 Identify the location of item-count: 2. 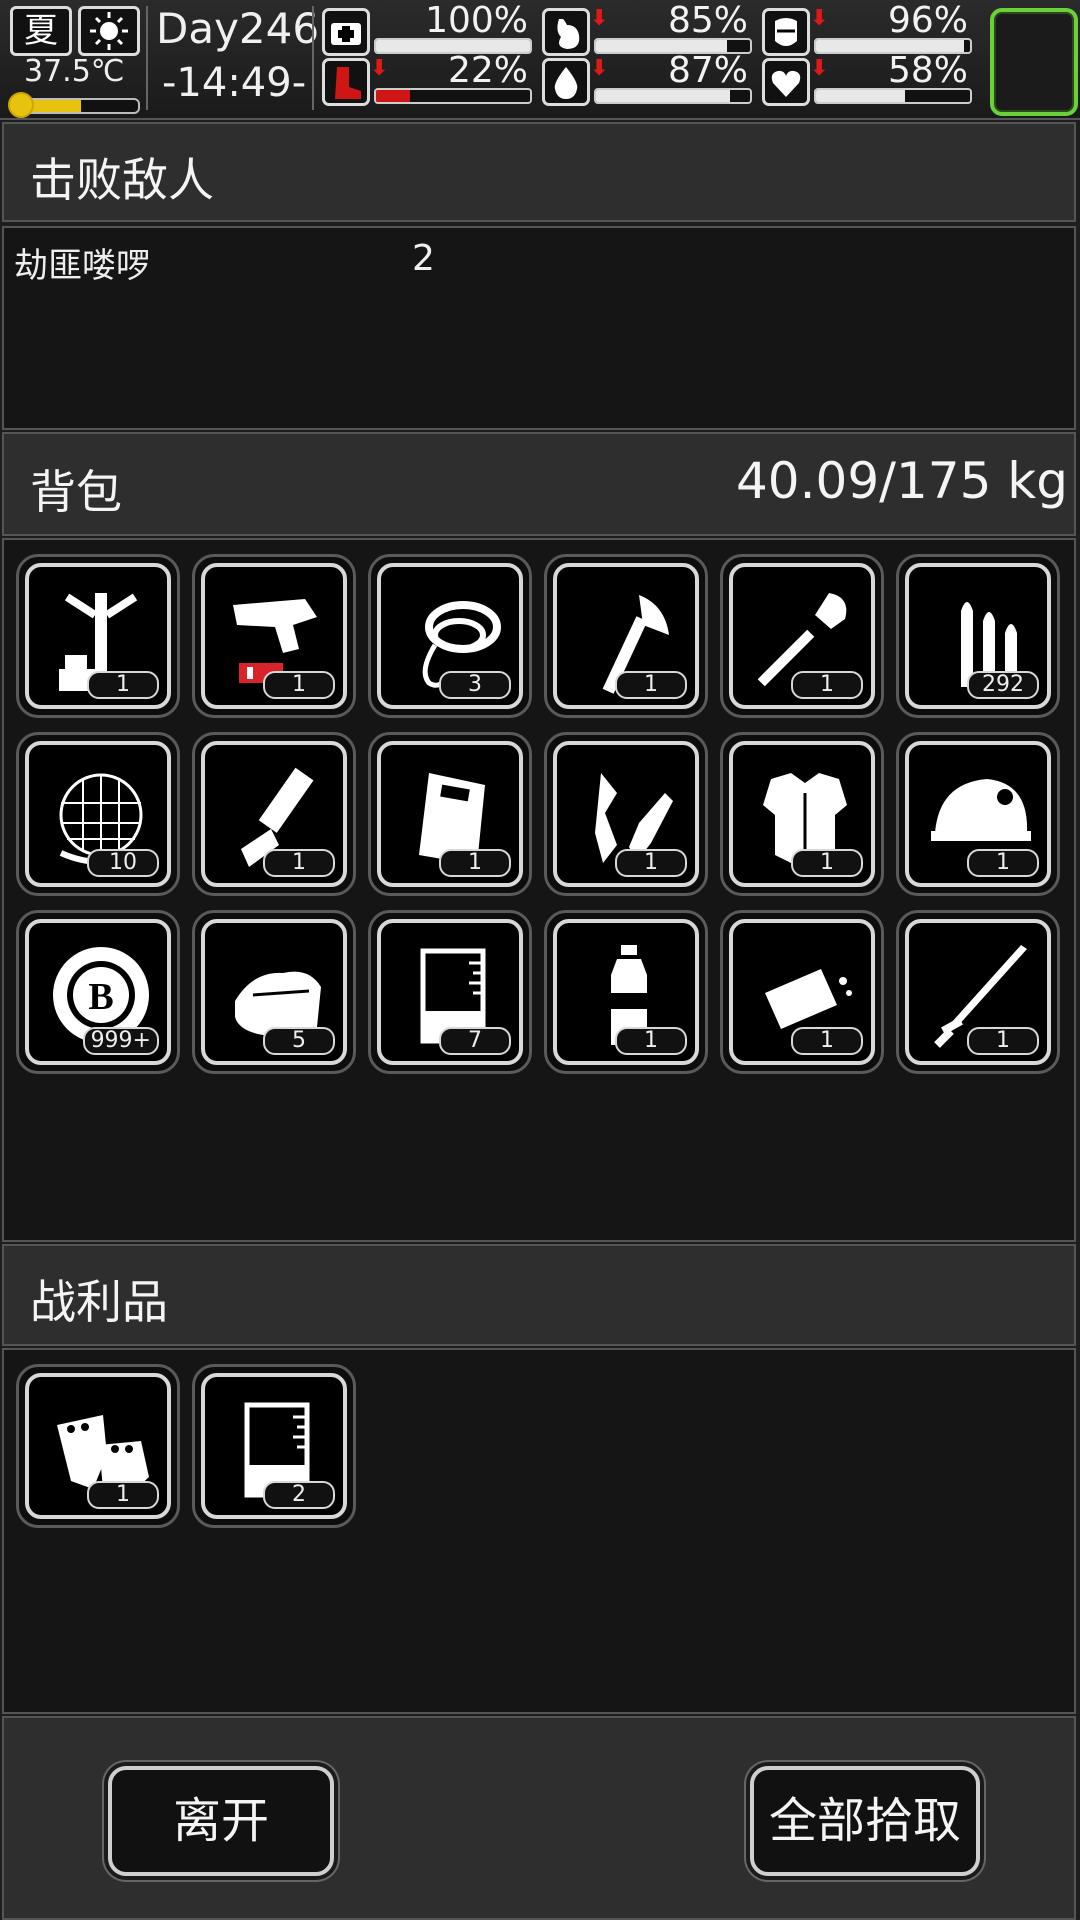
(299, 1495).